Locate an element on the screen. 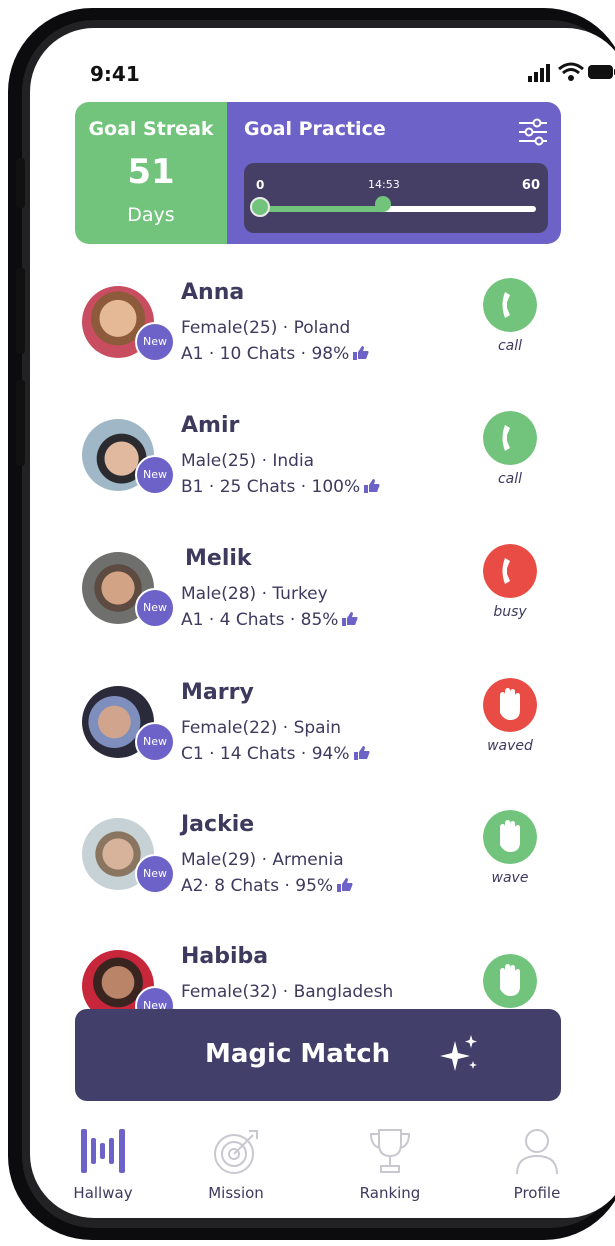  busy-call-icon is located at coordinates (510, 571).